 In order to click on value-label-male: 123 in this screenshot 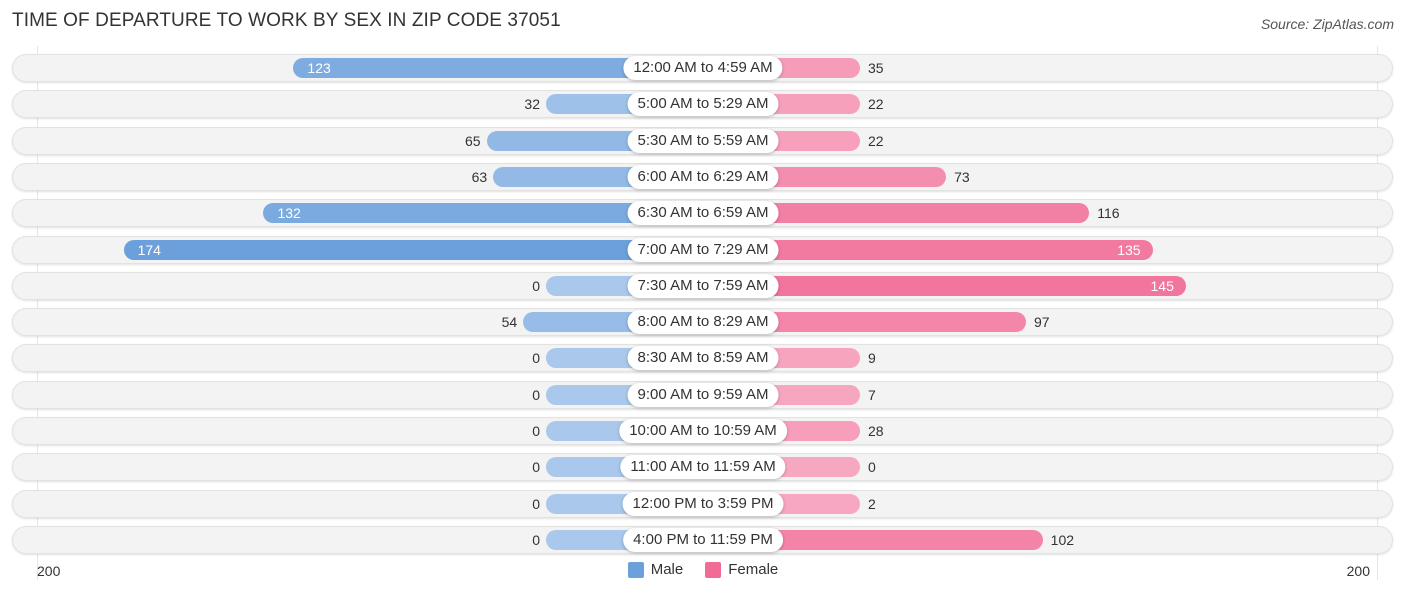, I will do `click(319, 68)`.